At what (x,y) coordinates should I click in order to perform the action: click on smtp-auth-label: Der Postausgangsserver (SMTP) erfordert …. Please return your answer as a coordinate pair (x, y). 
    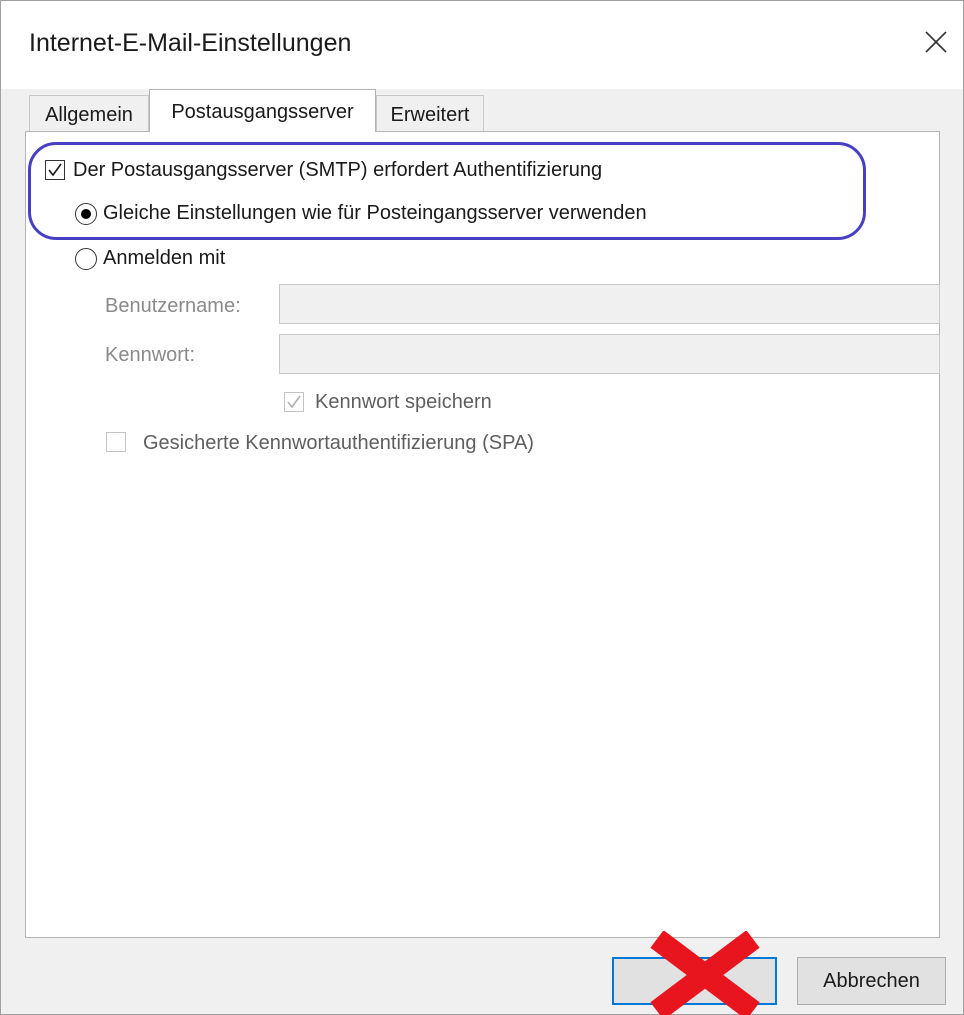
    Looking at the image, I should click on (338, 170).